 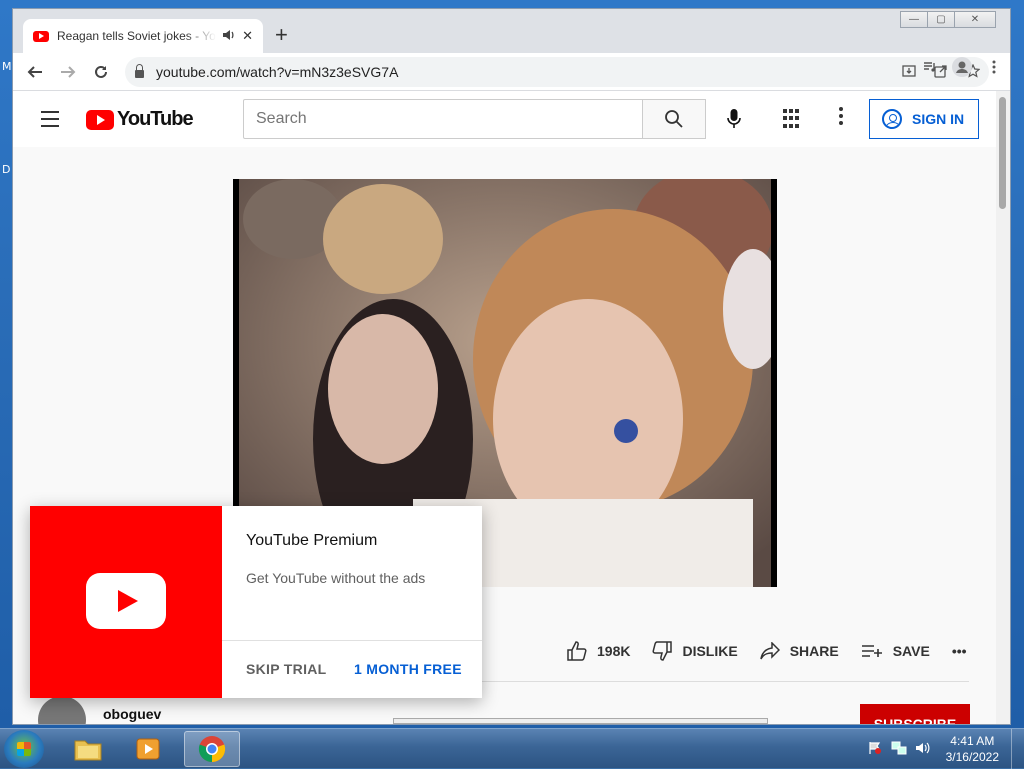 I want to click on browser-toolbar: youtube.com/watch?v=mN3z3eSVG7A, so click(x=511, y=72).